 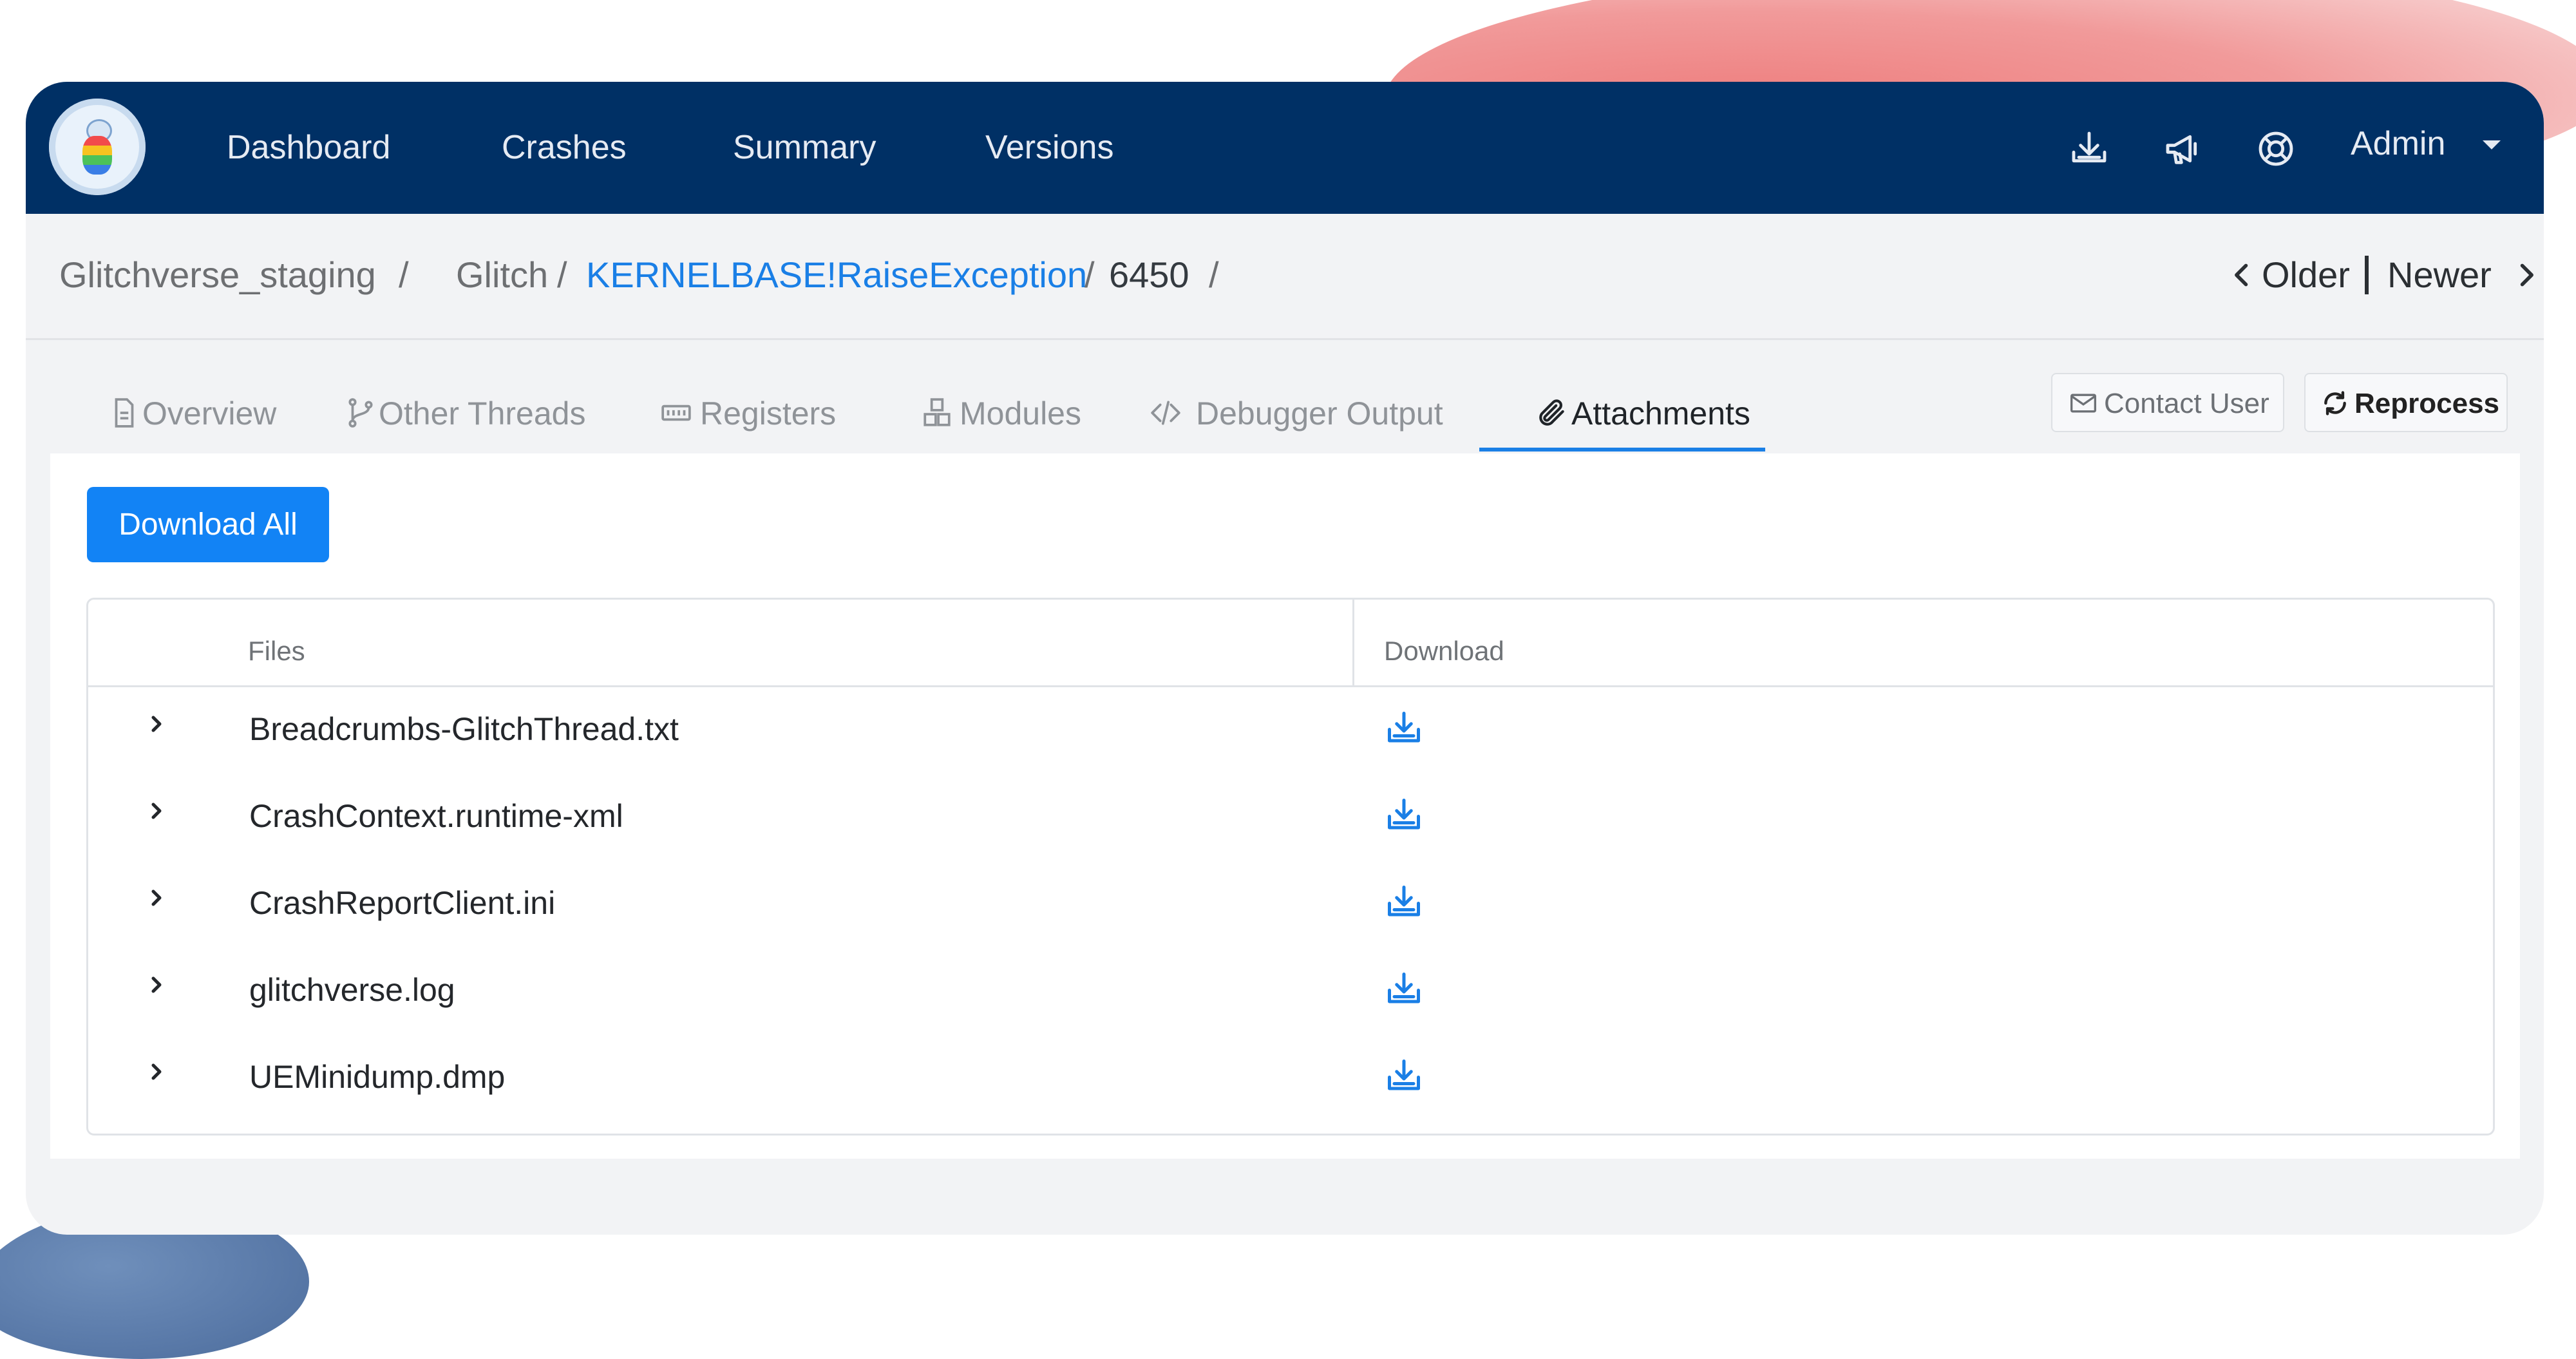 I want to click on envelope-icon, so click(x=2083, y=403).